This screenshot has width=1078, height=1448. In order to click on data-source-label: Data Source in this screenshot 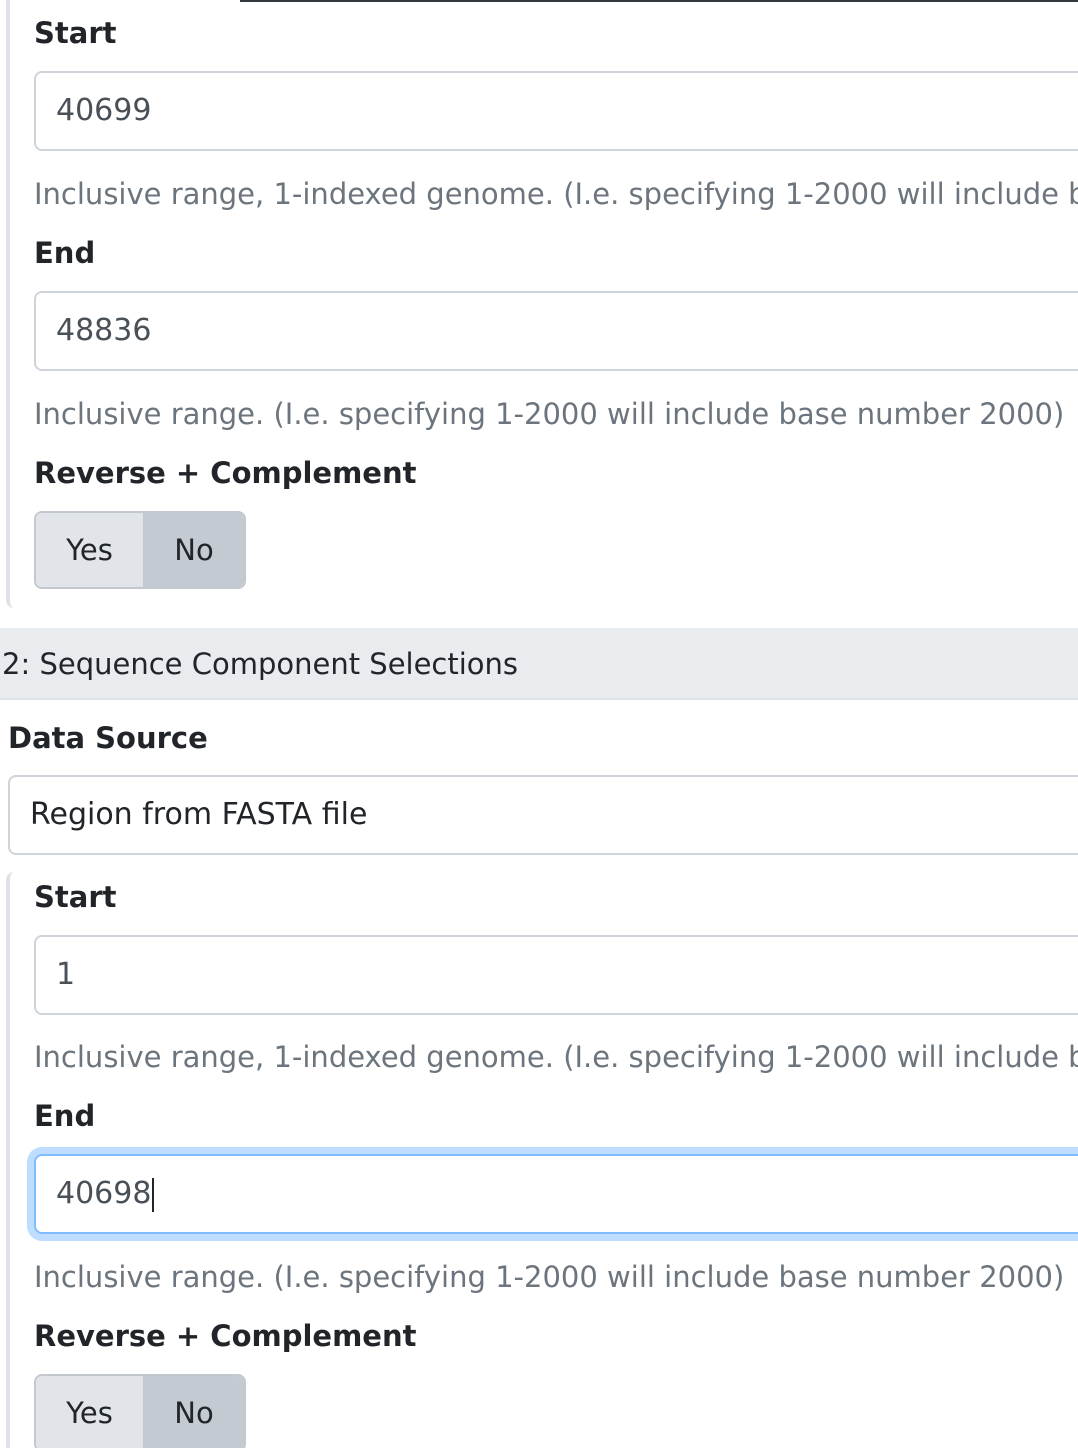, I will do `click(108, 738)`.